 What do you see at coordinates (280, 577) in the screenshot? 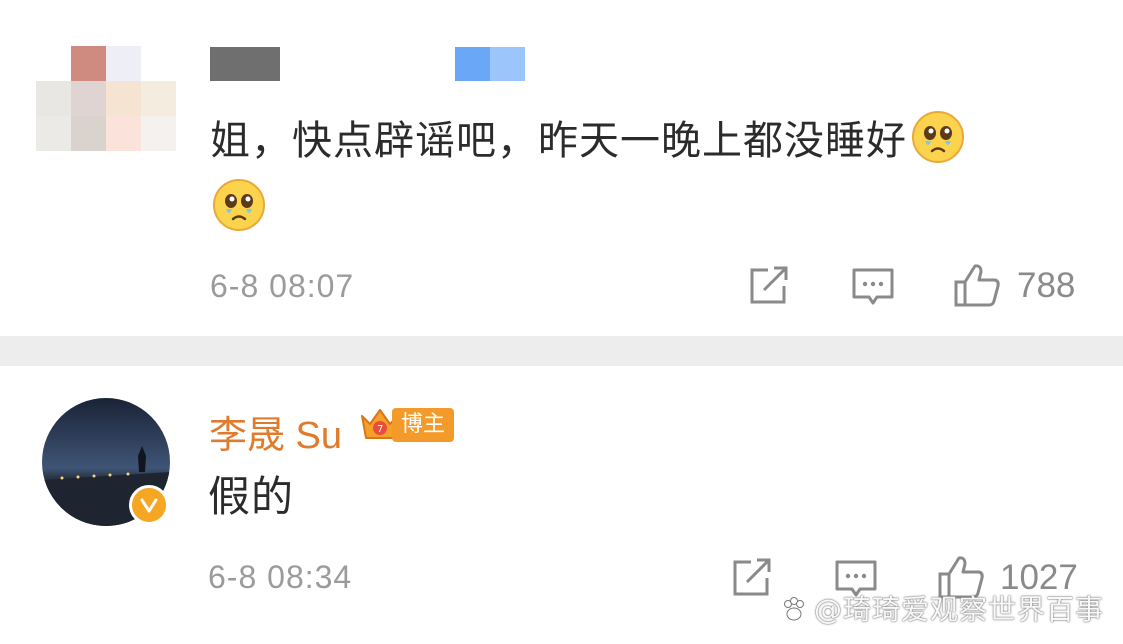
I see `comment-time: 6-8 08:34` at bounding box center [280, 577].